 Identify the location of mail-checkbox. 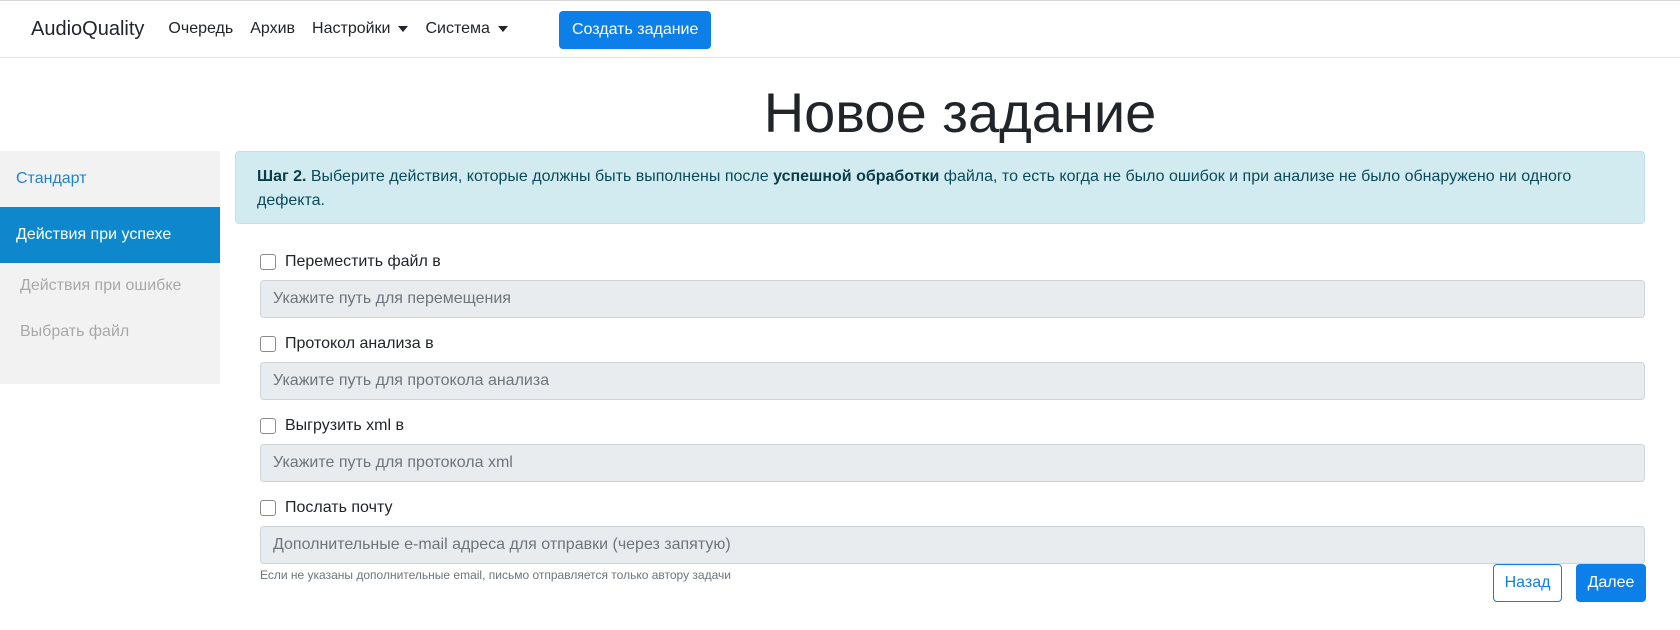
(268, 508).